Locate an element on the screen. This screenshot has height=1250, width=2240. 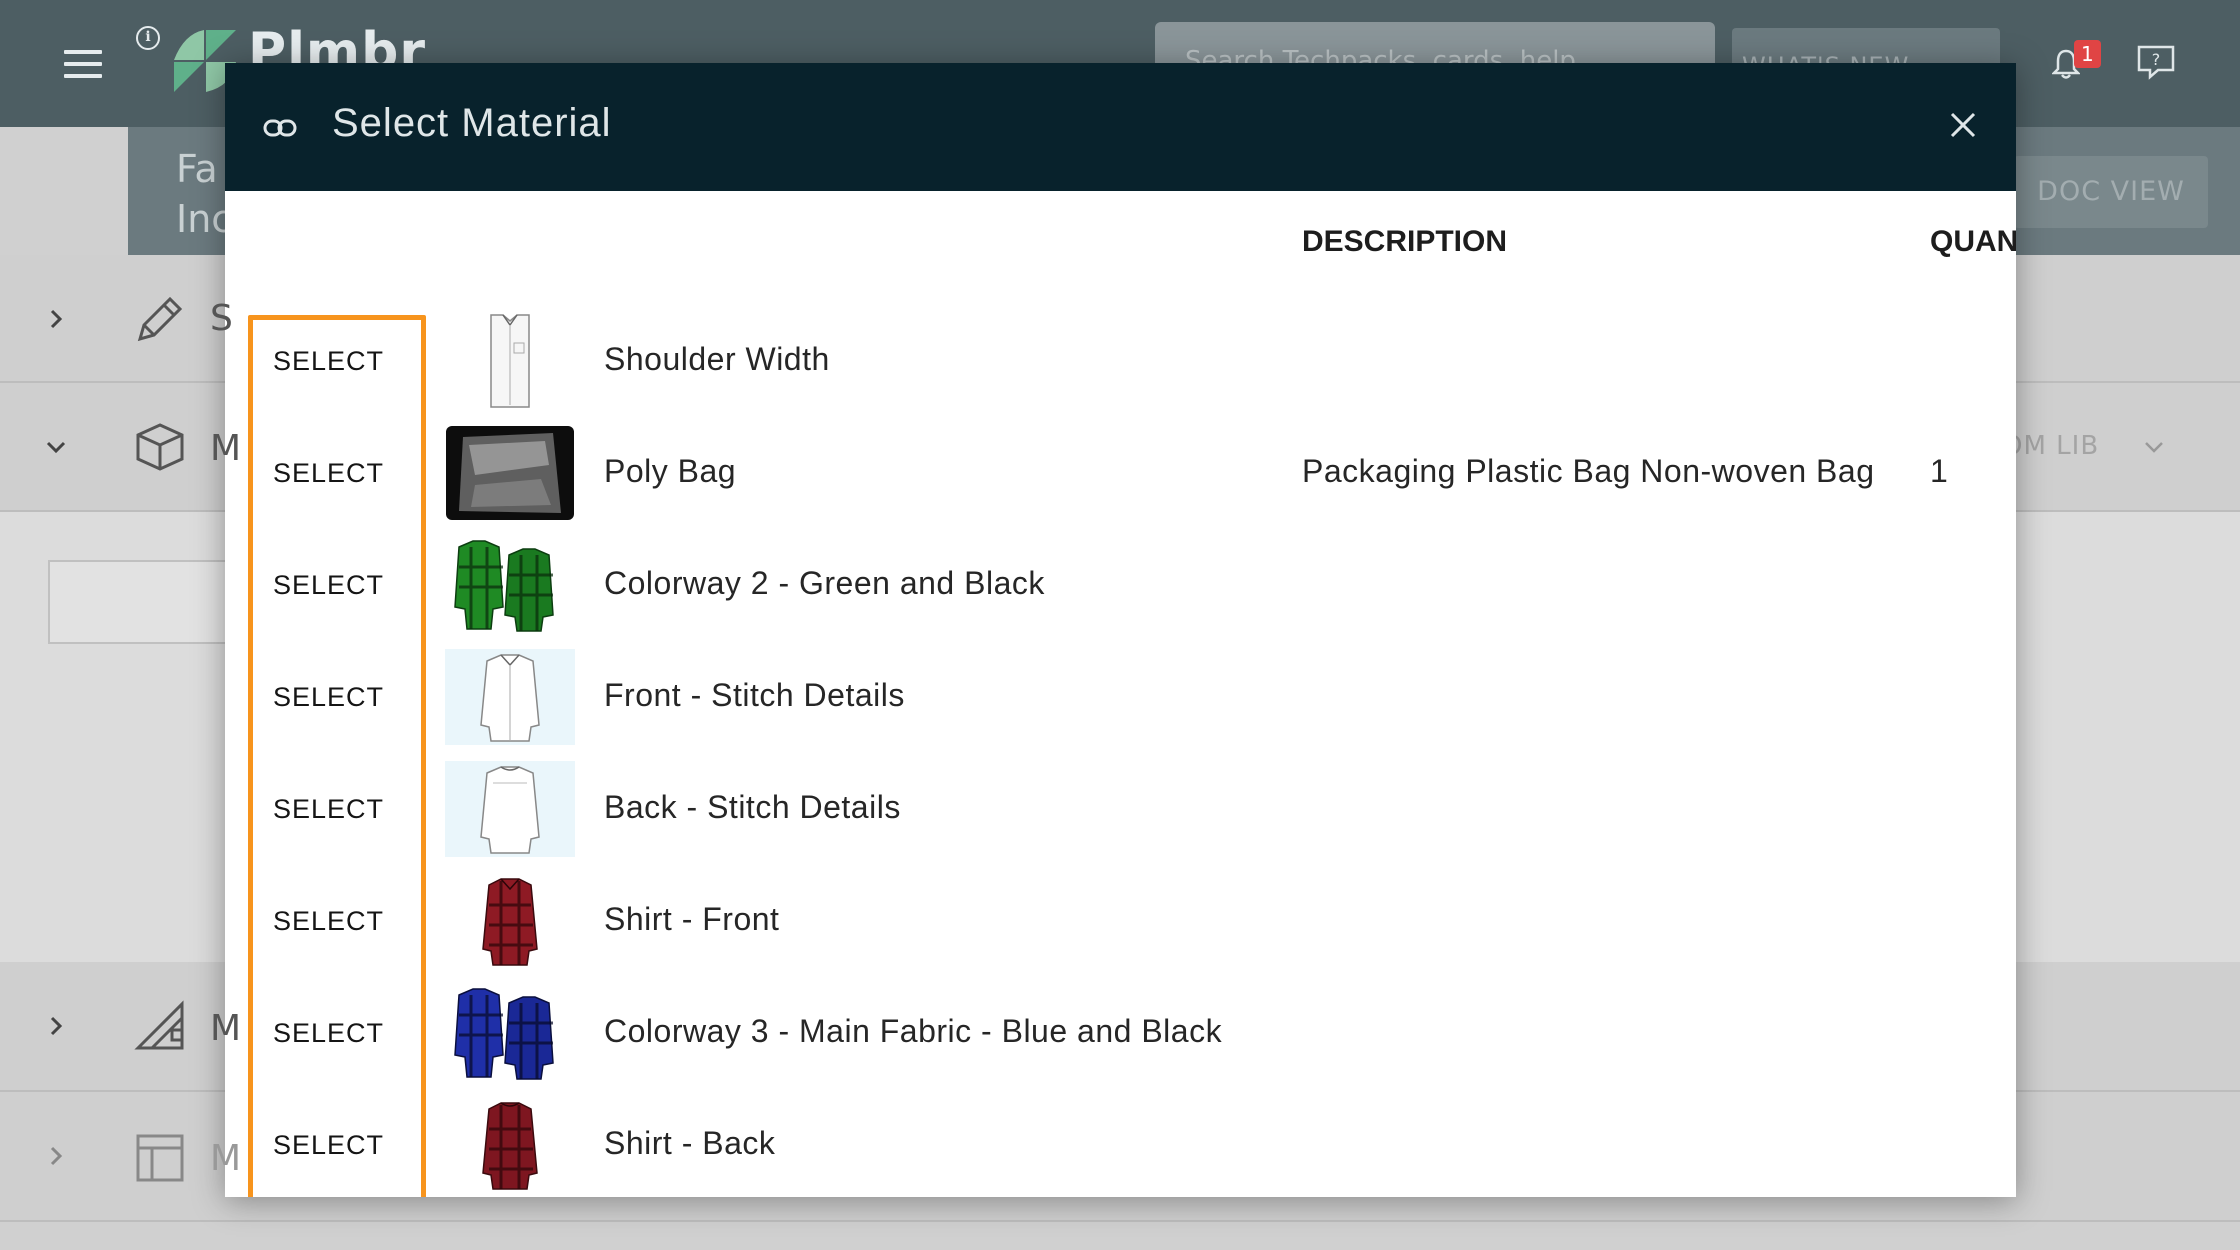
green-plaid-shirts-icon is located at coordinates (504, 586).